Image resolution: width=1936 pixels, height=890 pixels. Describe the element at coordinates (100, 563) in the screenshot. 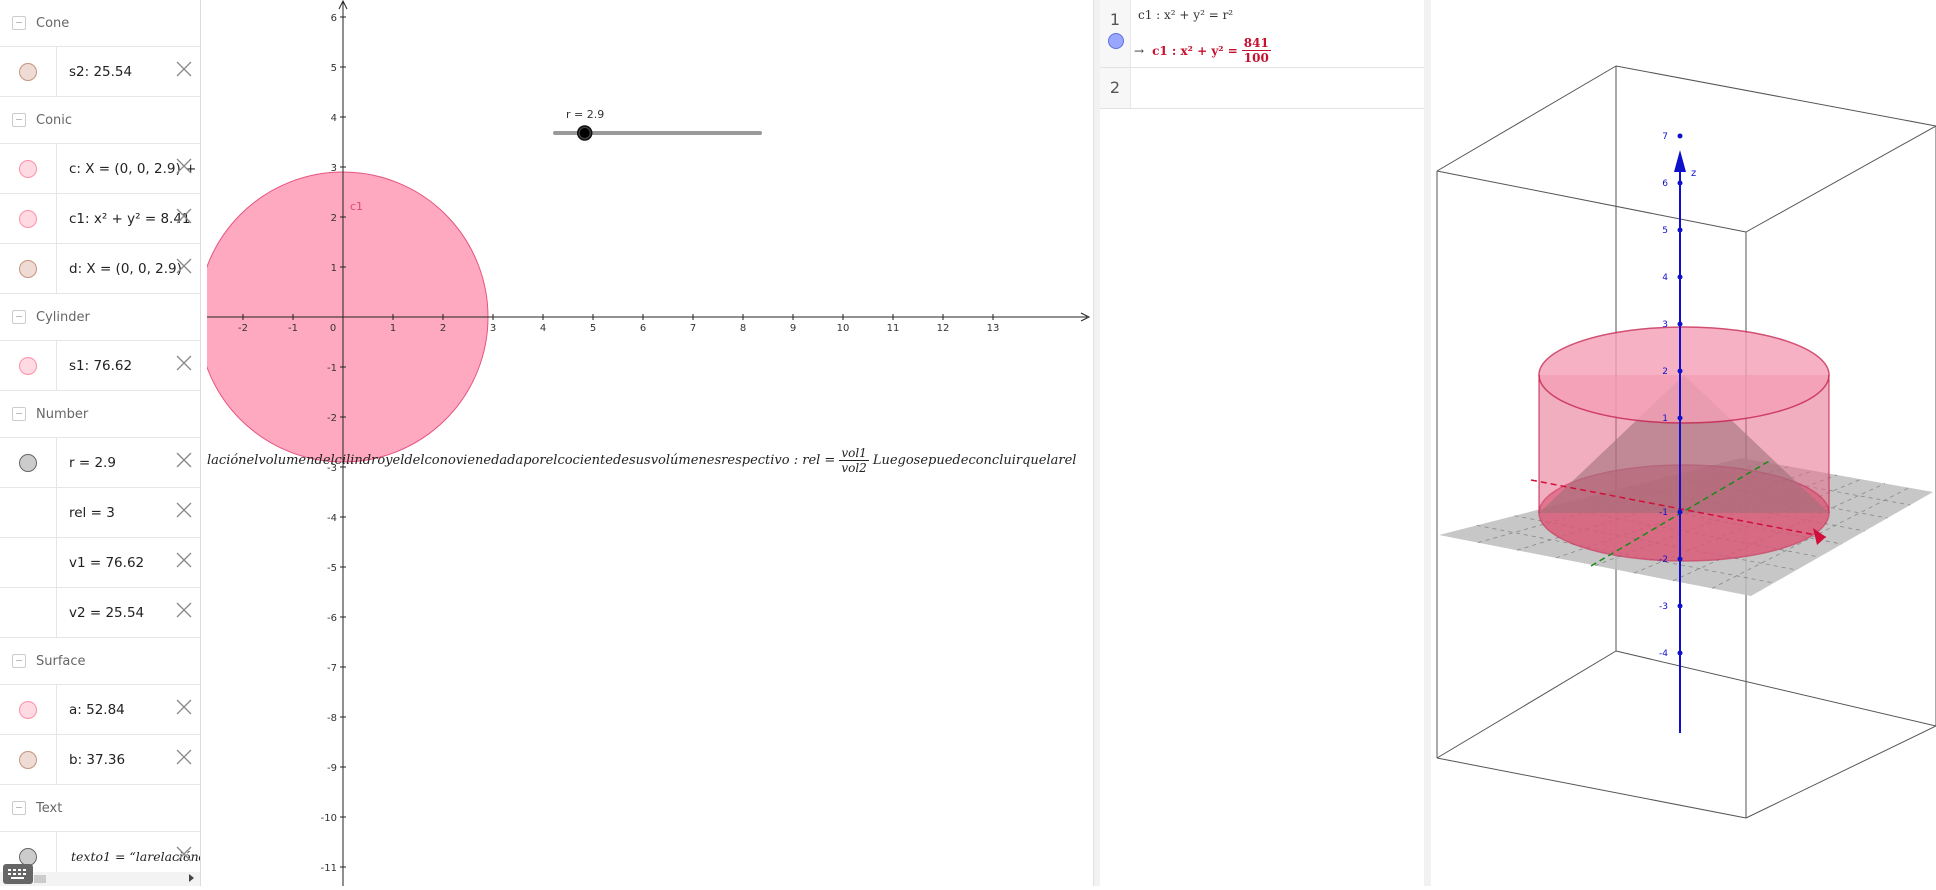

I see `algebra-item: v1 = 76.62` at that location.